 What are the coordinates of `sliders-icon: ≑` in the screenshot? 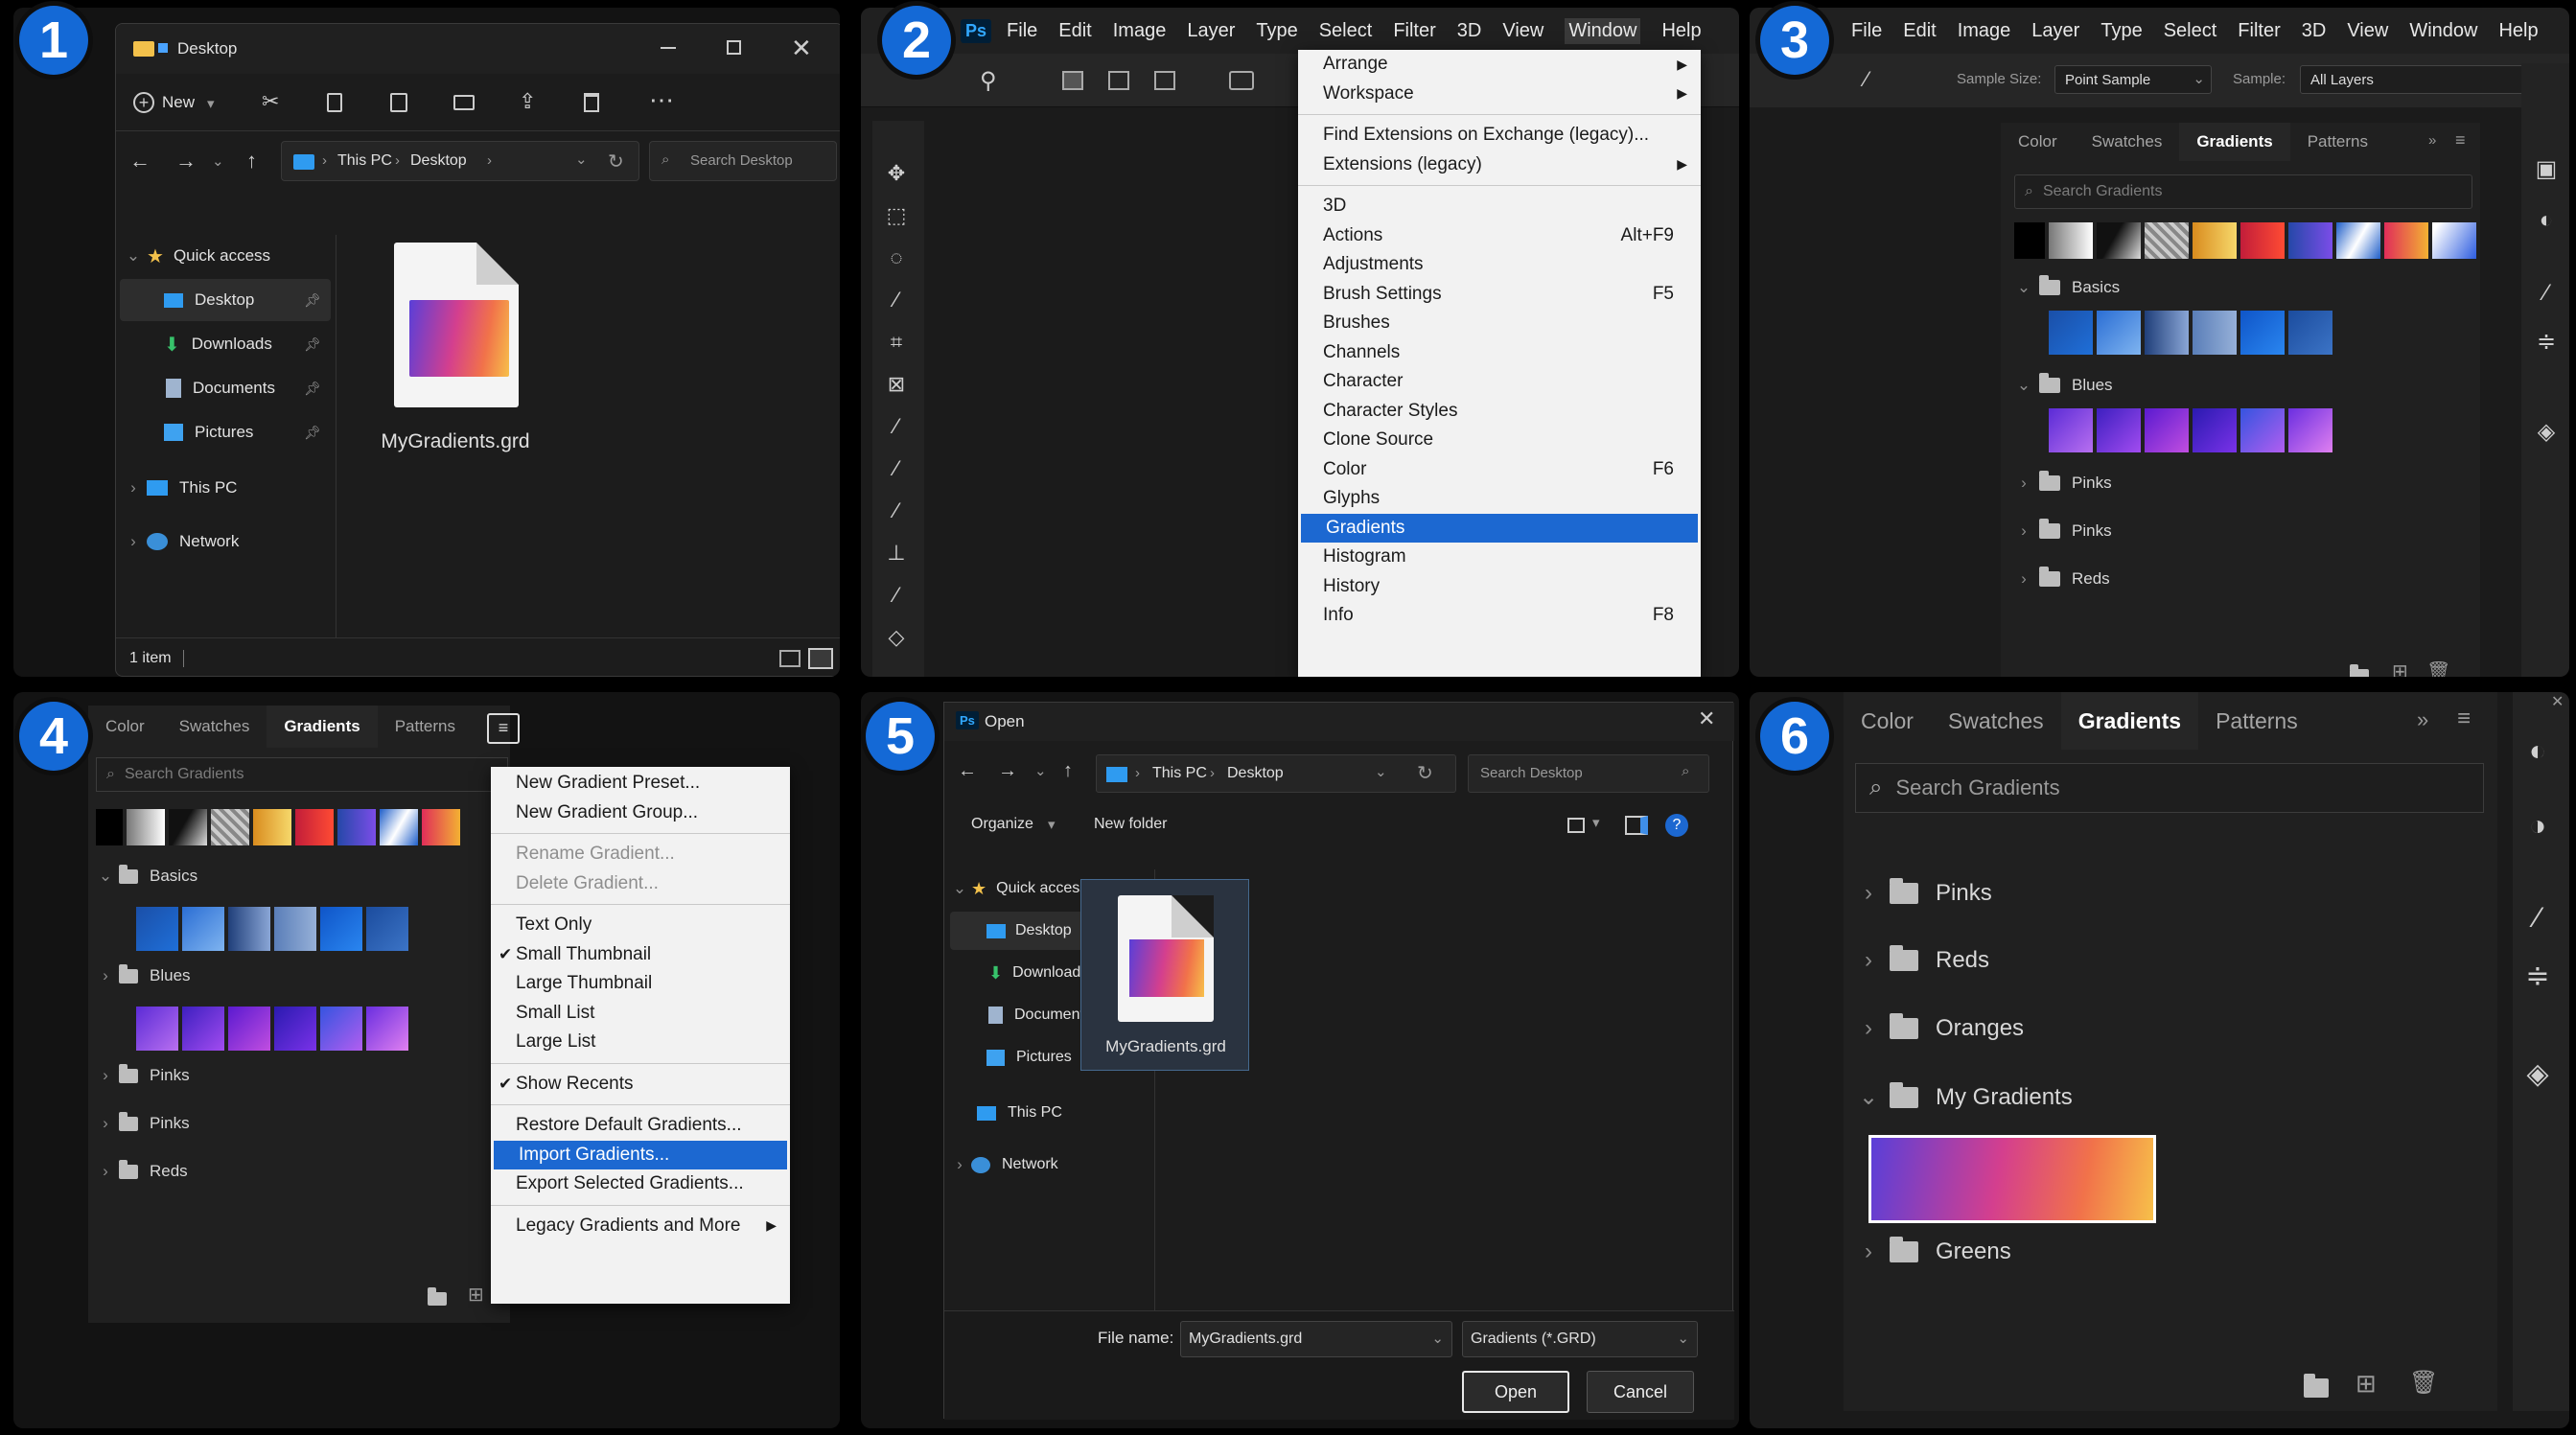 It's located at (2538, 976).